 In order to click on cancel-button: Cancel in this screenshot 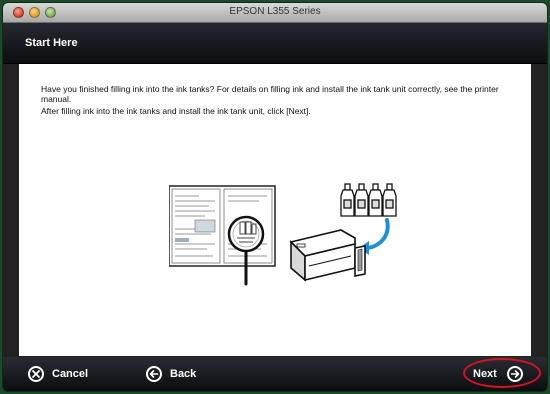, I will do `click(58, 374)`.